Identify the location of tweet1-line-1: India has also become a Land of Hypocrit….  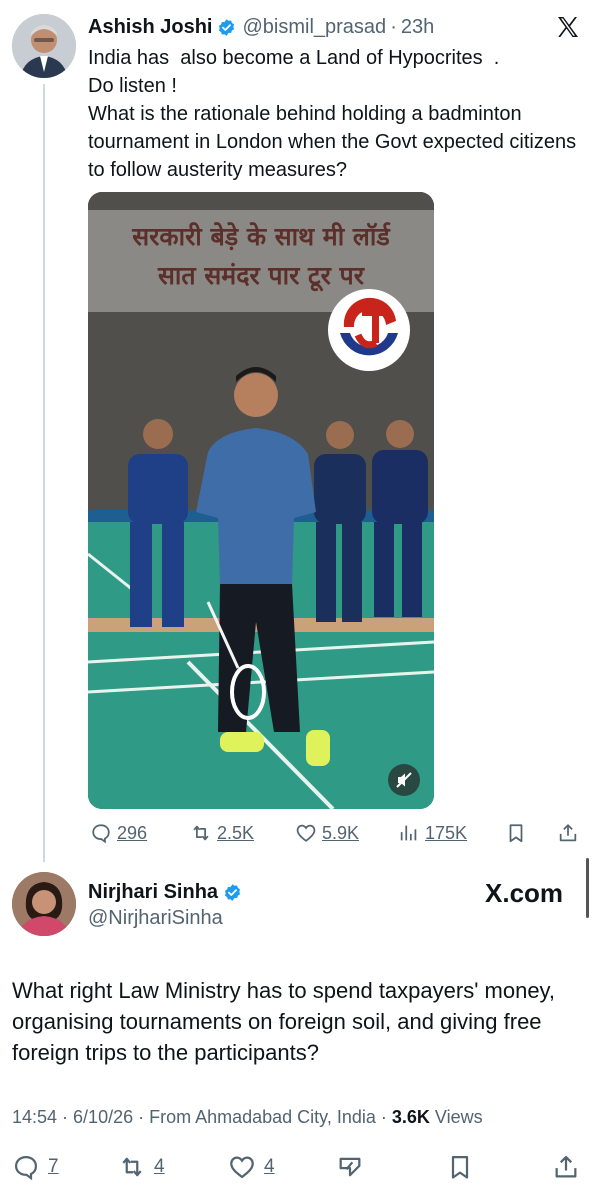
(294, 58).